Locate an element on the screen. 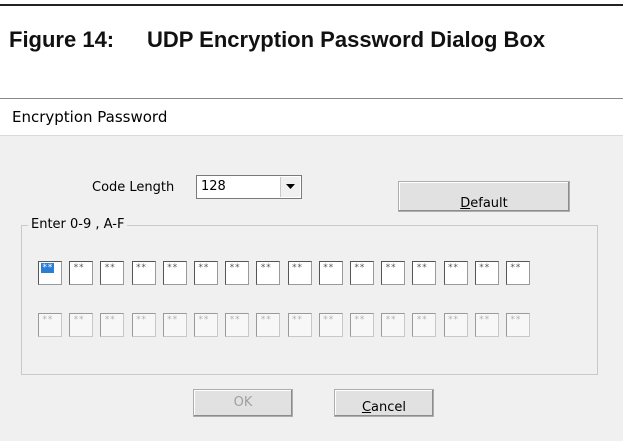 The width and height of the screenshot is (623, 441). hex-entry-group-label: Enter 0-9 , A-F is located at coordinates (78, 224).